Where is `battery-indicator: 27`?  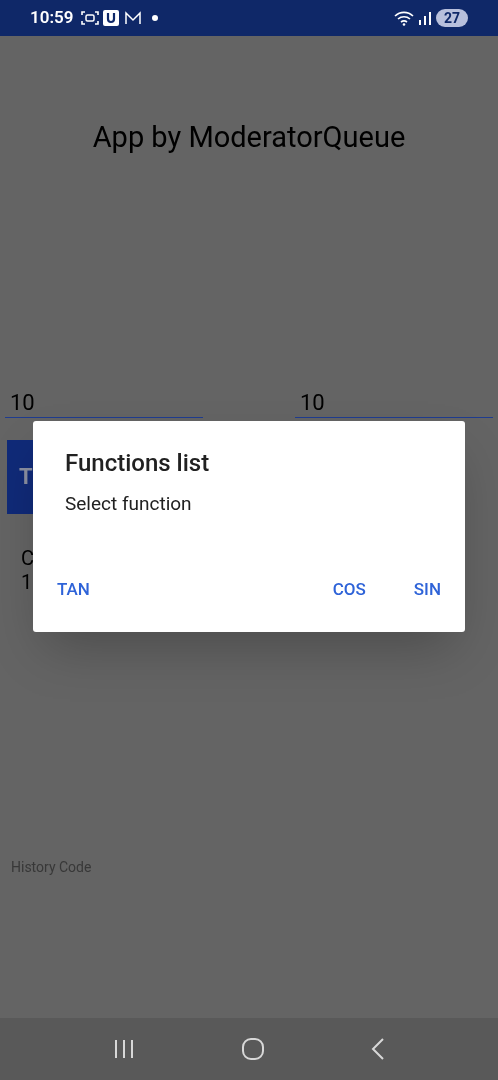
battery-indicator: 27 is located at coordinates (451, 18).